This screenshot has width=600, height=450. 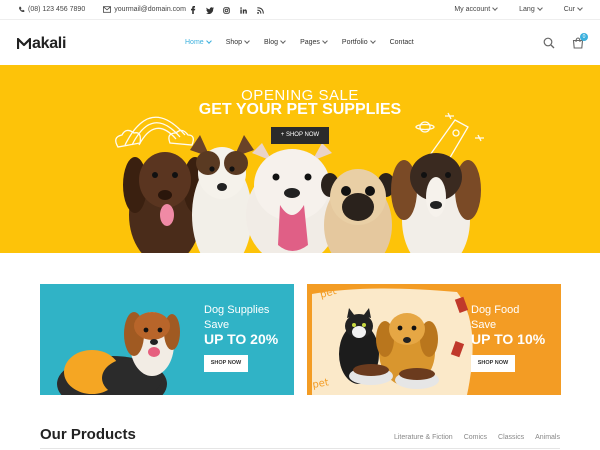 I want to click on social-links, so click(x=226, y=10).